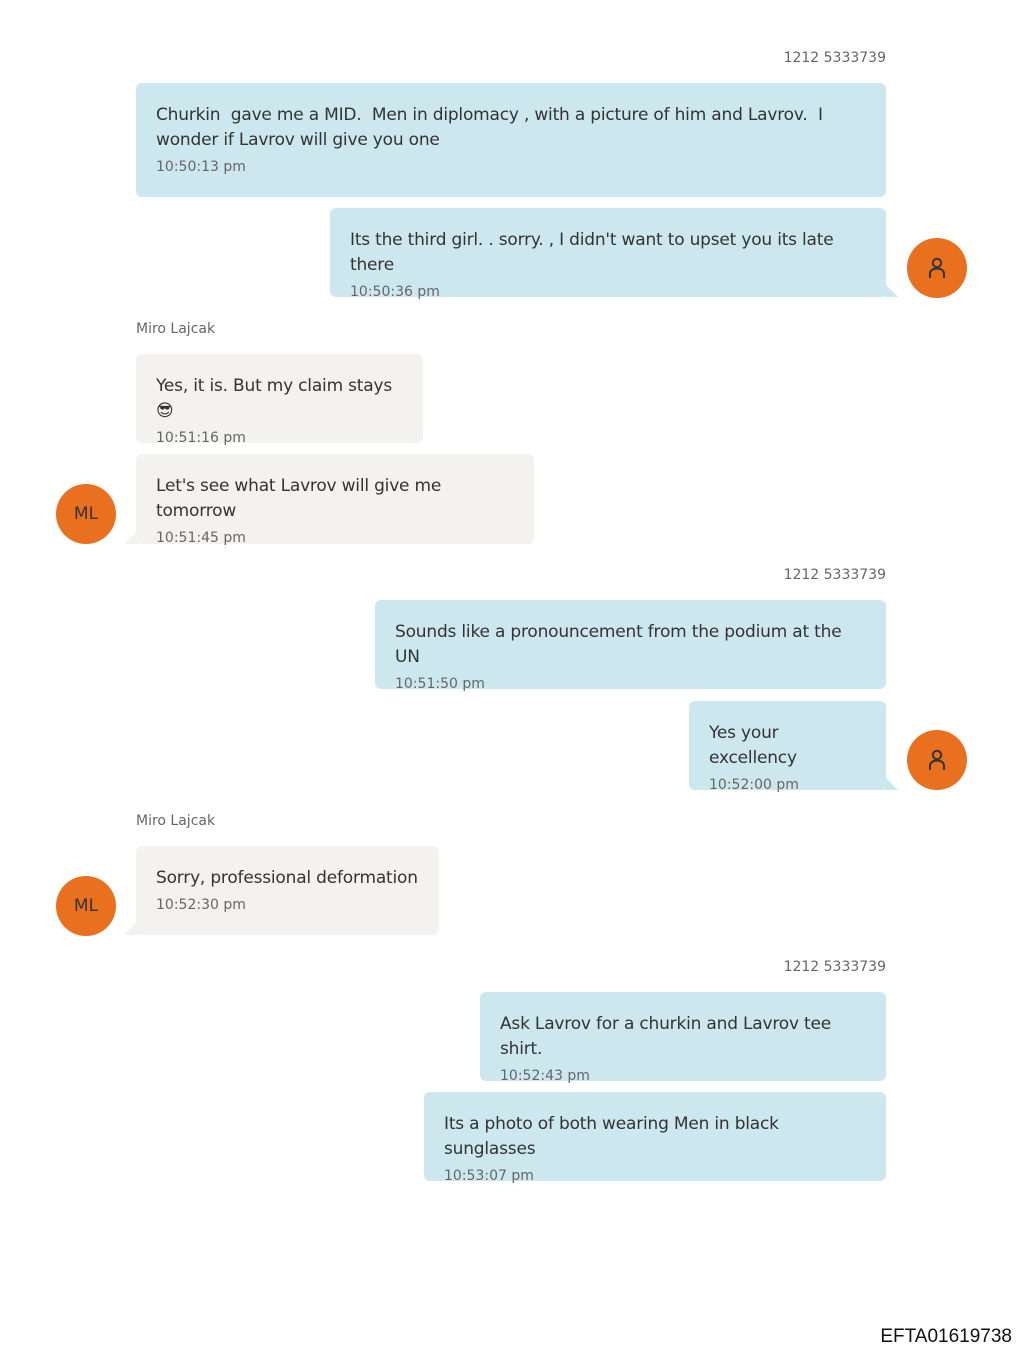 The width and height of the screenshot is (1024, 1356). What do you see at coordinates (946, 1336) in the screenshot?
I see `document-id: EFTA01619738` at bounding box center [946, 1336].